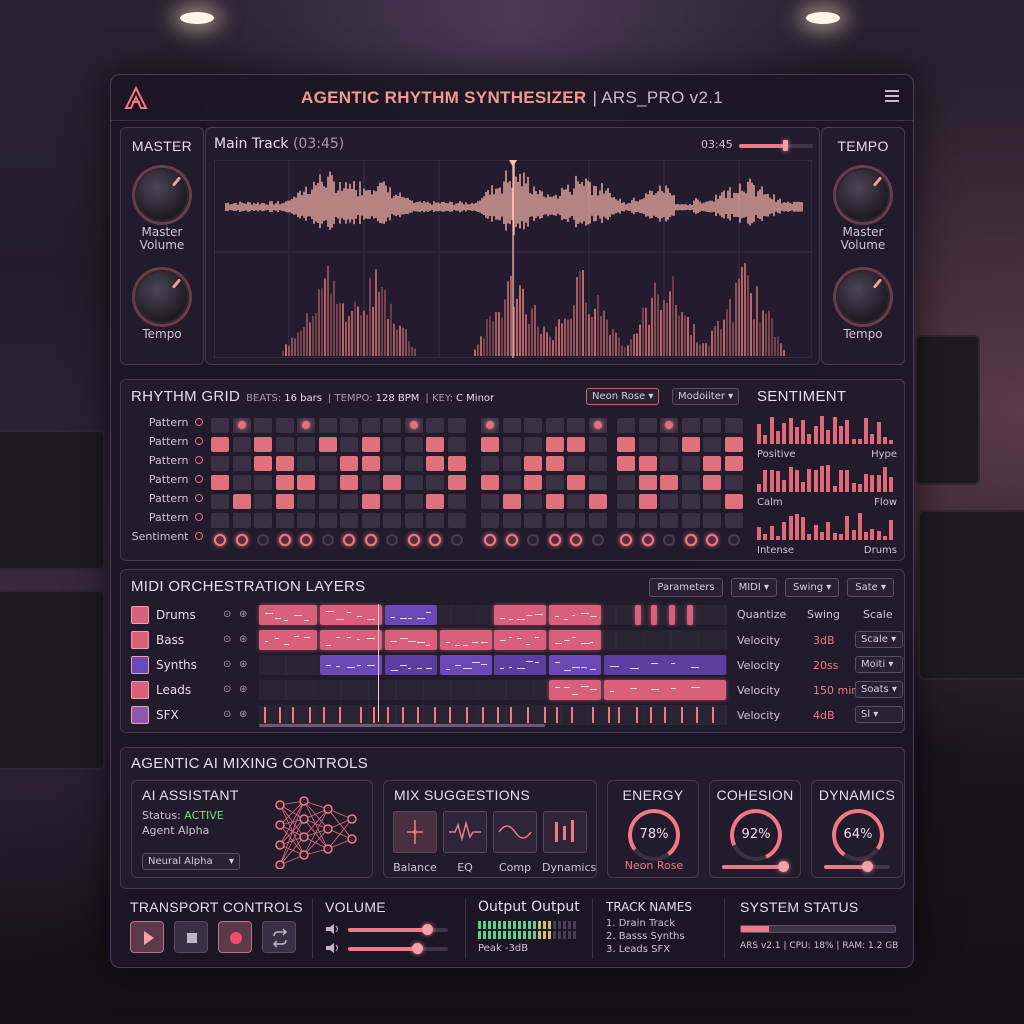  Describe the element at coordinates (477, 486) in the screenshot. I see `pattern-grid` at that location.